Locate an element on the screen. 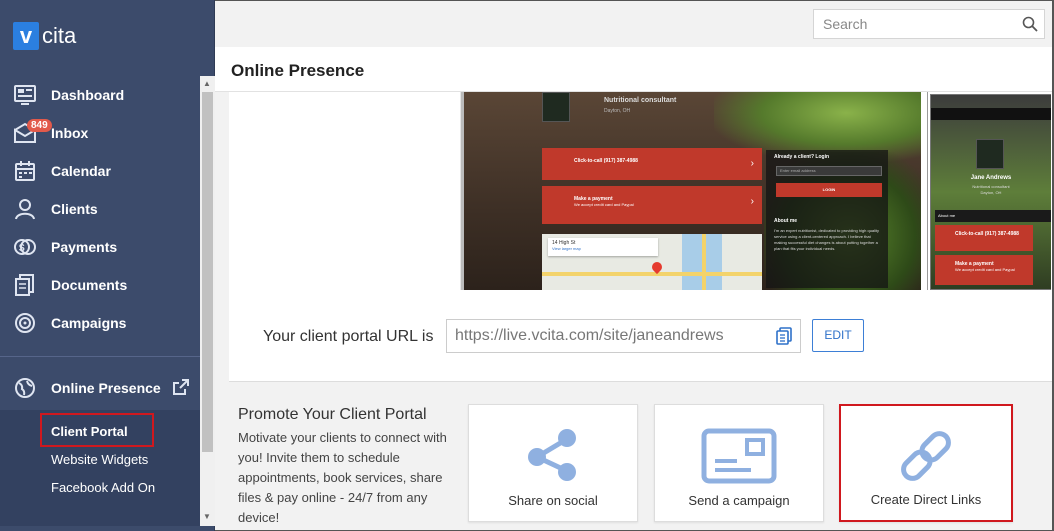  active-item-highlight is located at coordinates (97, 430).